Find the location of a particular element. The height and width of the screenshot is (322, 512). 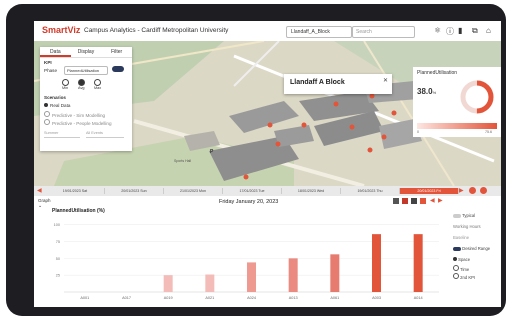

timeline-date: 19/01/2023 Sat is located at coordinates (75, 191).